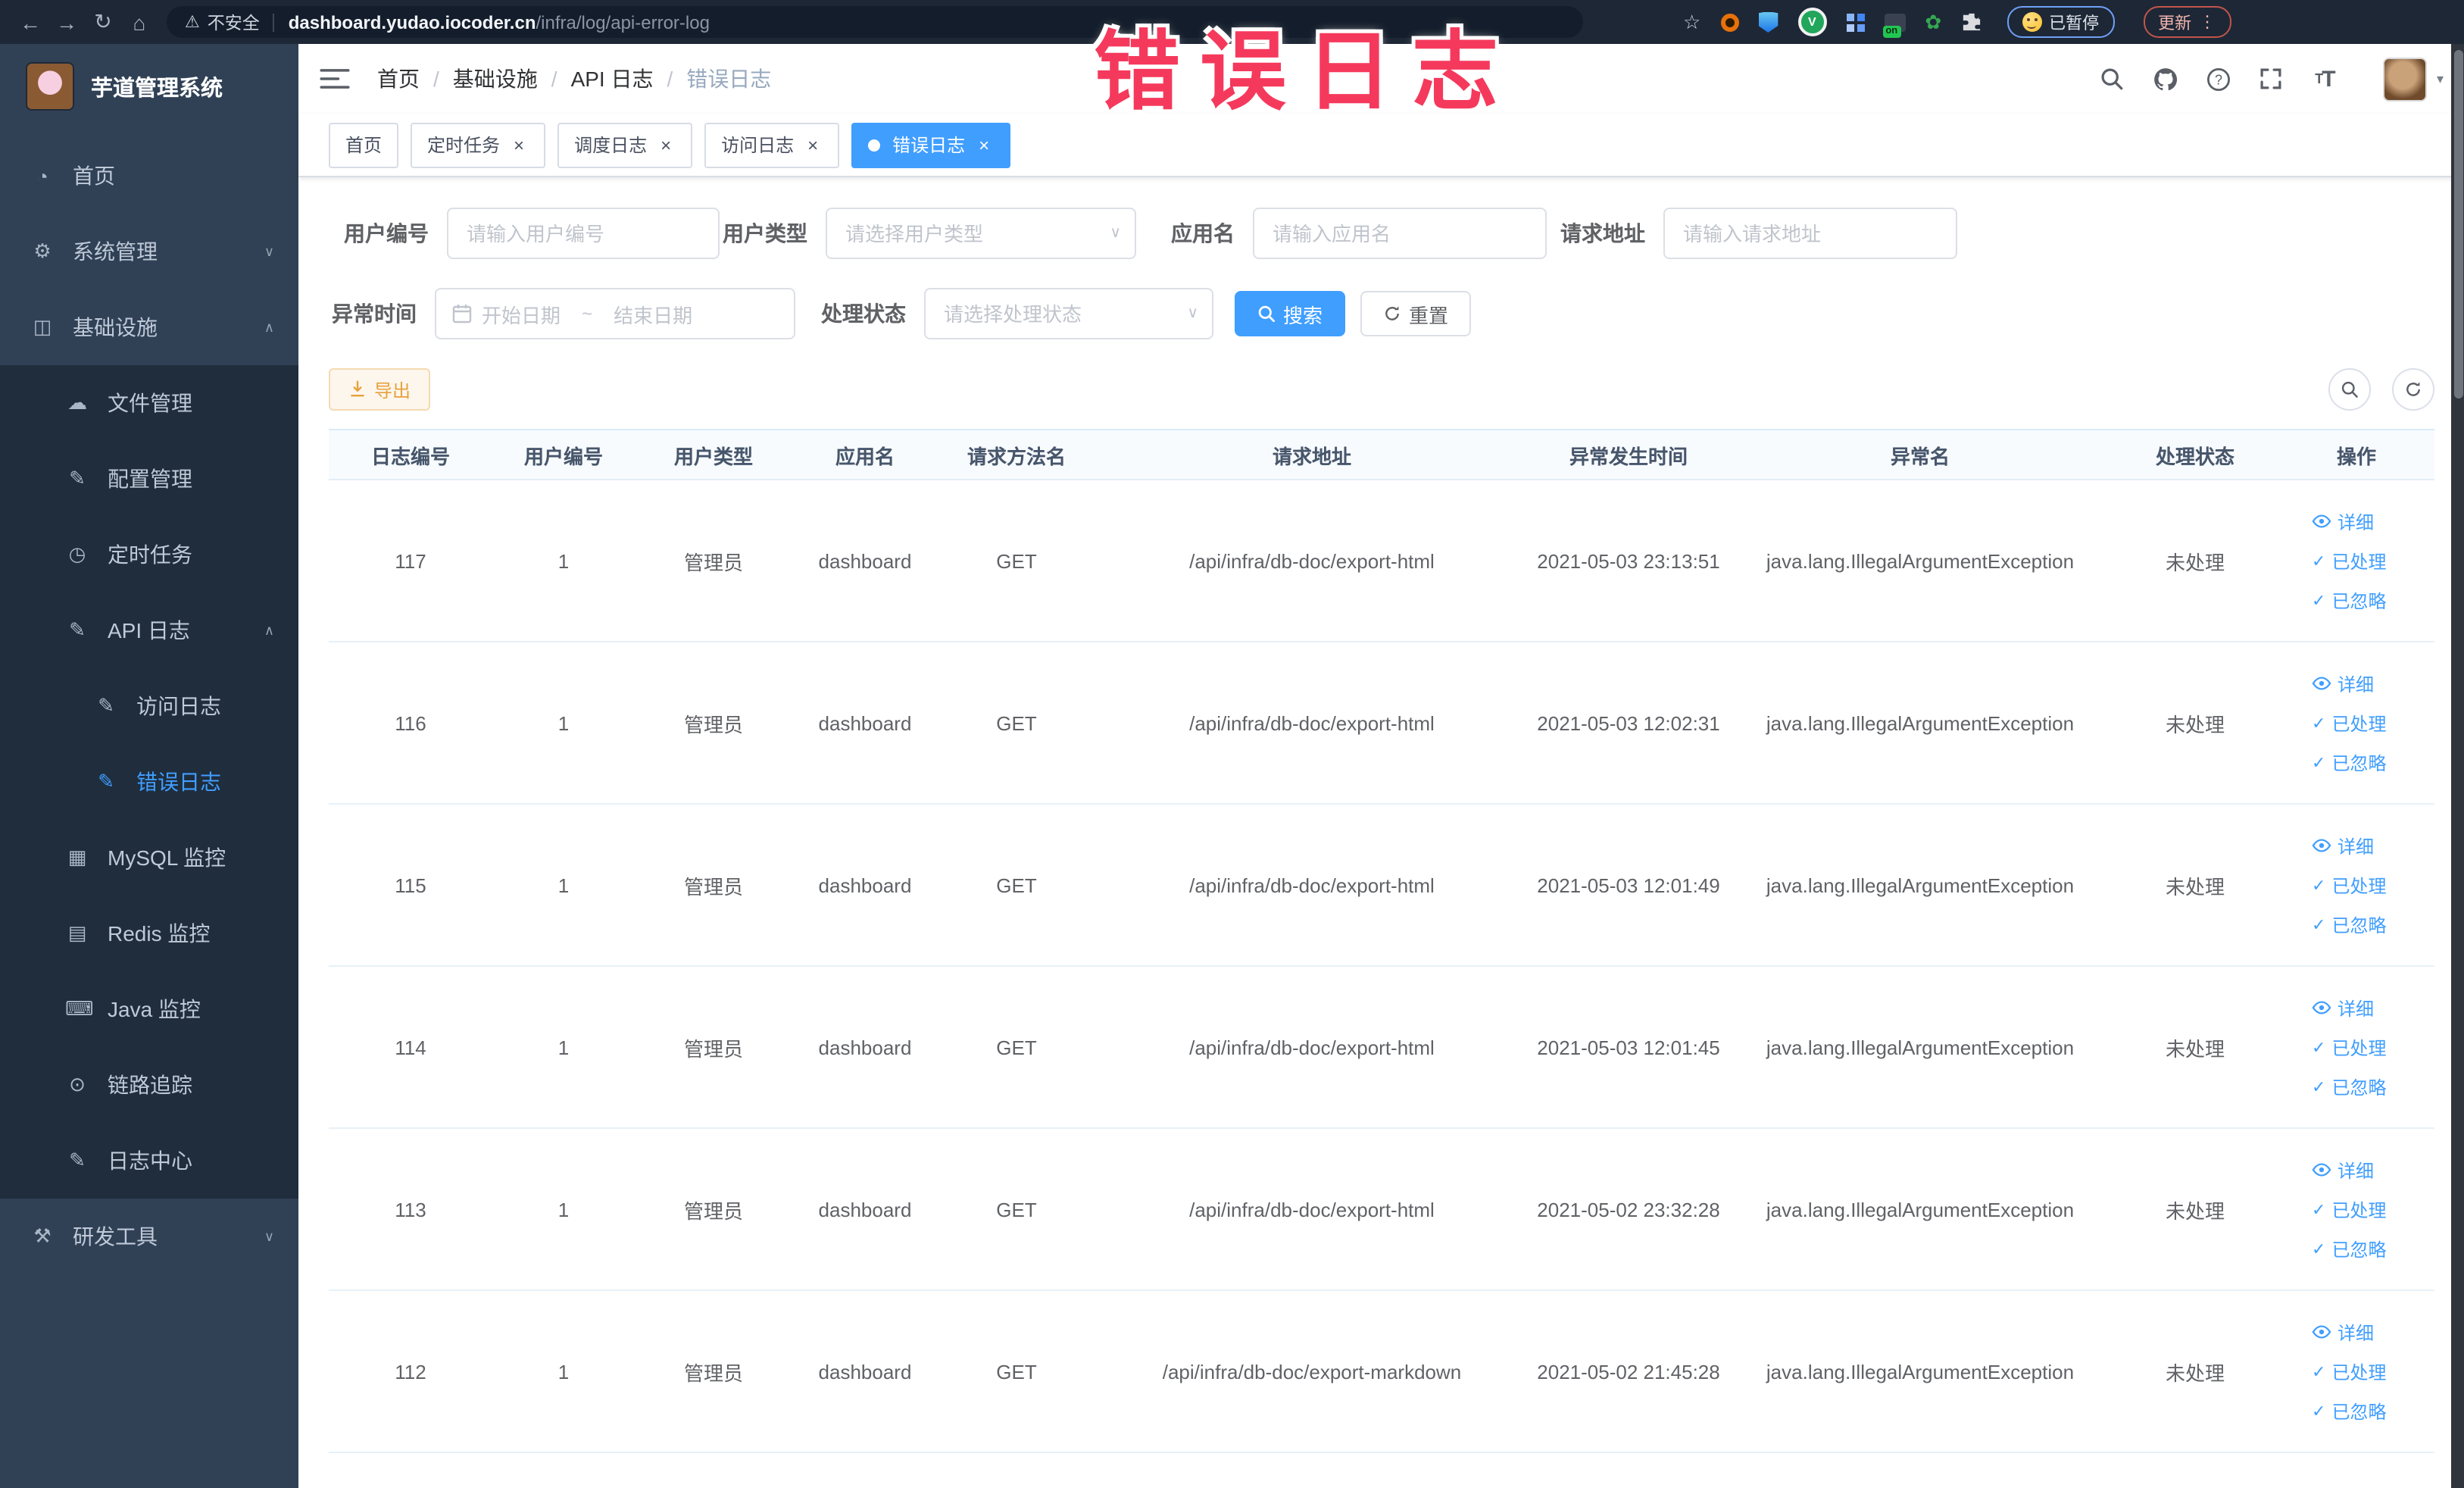 The image size is (2464, 1488). What do you see at coordinates (139, 22) in the screenshot?
I see `home-icon: ⌂` at bounding box center [139, 22].